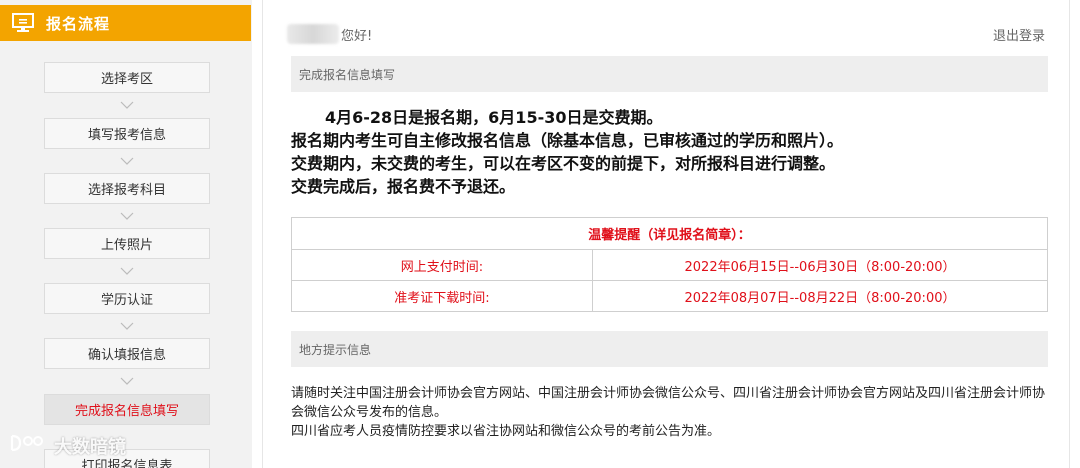 Image resolution: width=1080 pixels, height=468 pixels. I want to click on step-education-verify: 学历认证, so click(127, 298).